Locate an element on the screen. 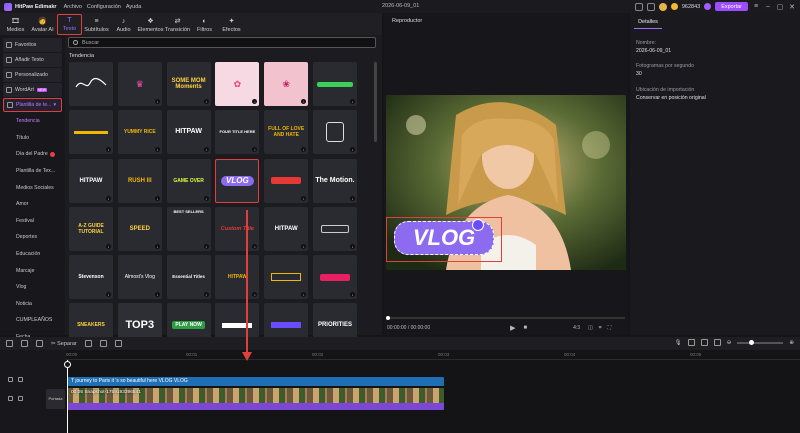  zoom-in-icon: ⊕ is located at coordinates (791, 343).